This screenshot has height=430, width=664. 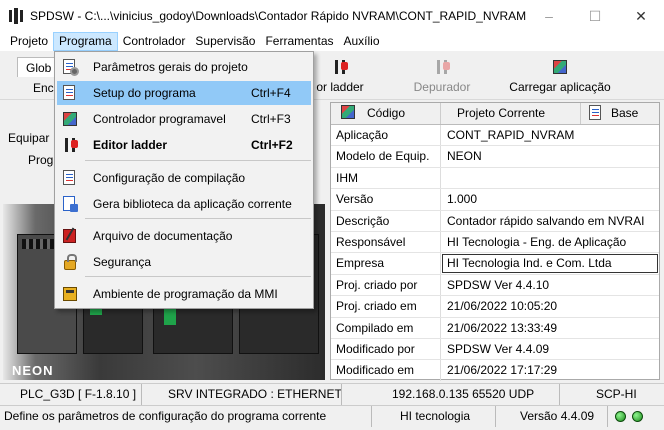 I want to click on row-key: Aplicação, so click(x=386, y=135).